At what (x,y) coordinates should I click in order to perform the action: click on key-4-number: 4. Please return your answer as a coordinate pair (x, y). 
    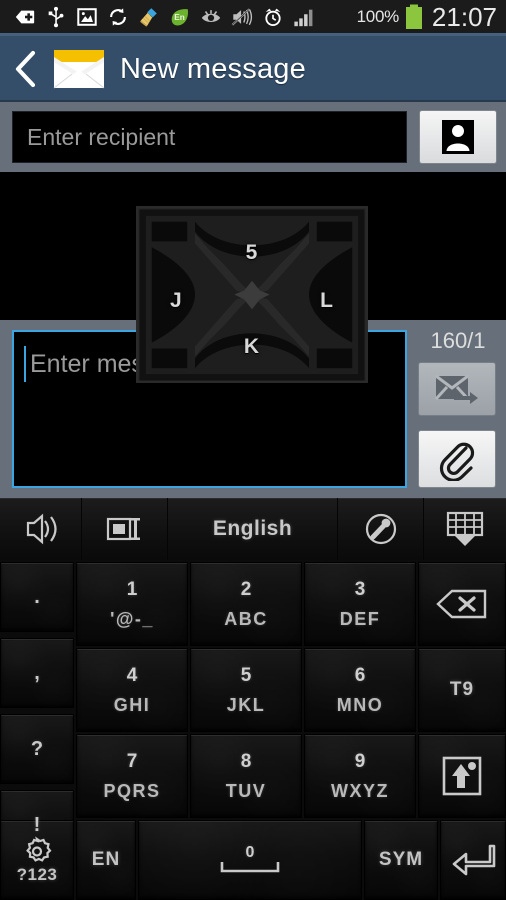
    Looking at the image, I should click on (132, 675).